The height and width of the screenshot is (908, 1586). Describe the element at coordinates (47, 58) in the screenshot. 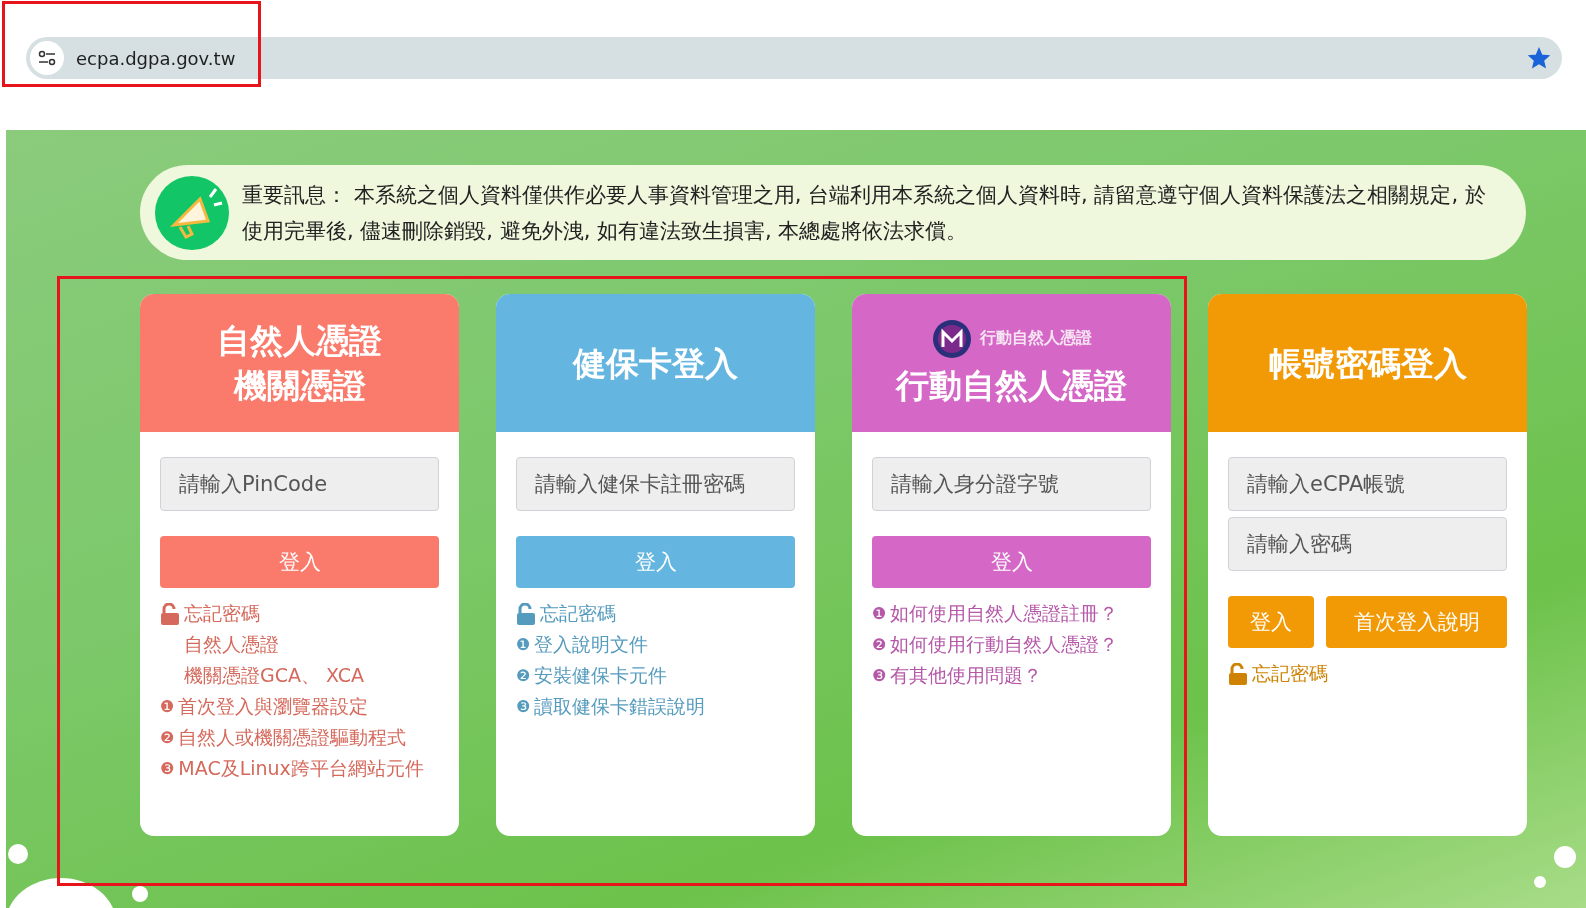

I see `site-settings-icon` at that location.